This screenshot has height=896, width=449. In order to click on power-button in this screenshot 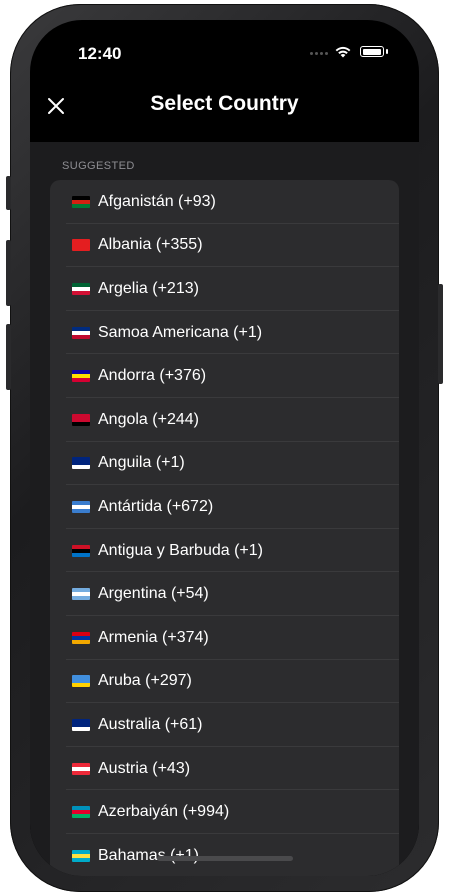, I will do `click(440, 334)`.